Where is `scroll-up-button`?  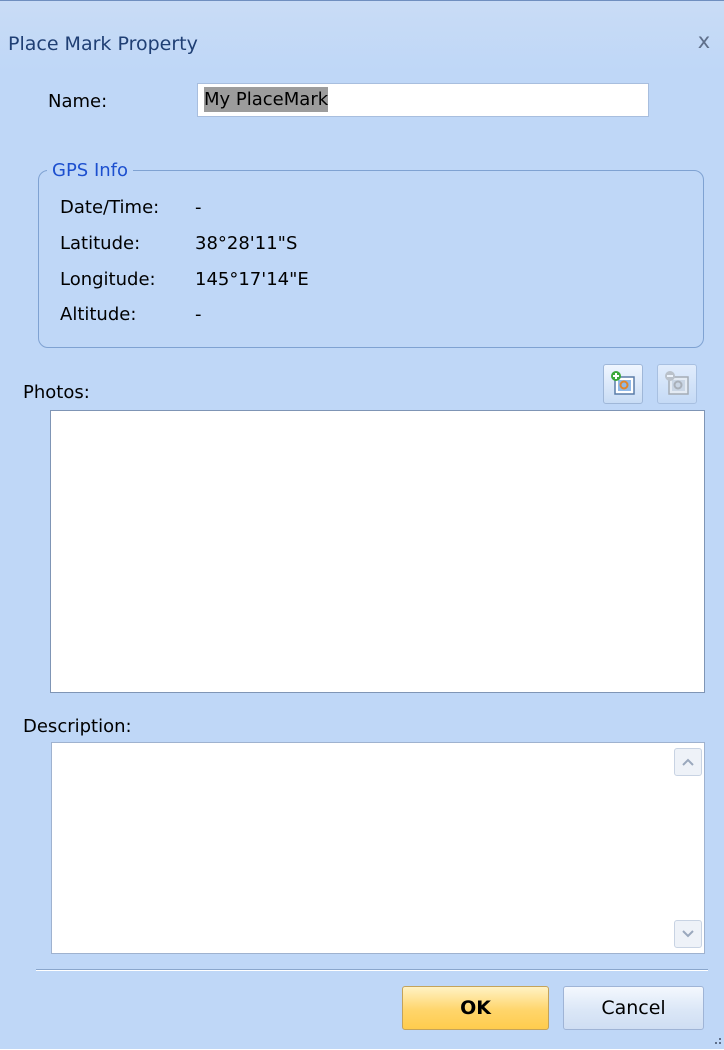
scroll-up-button is located at coordinates (688, 762).